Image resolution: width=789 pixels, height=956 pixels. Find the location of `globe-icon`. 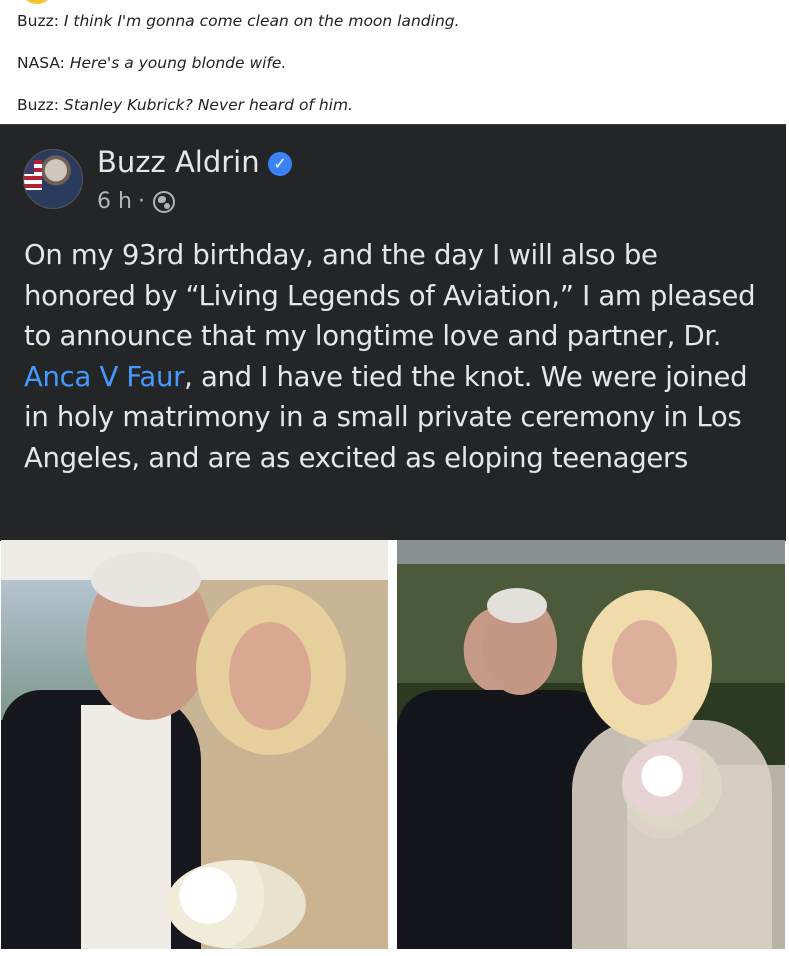

globe-icon is located at coordinates (163, 201).